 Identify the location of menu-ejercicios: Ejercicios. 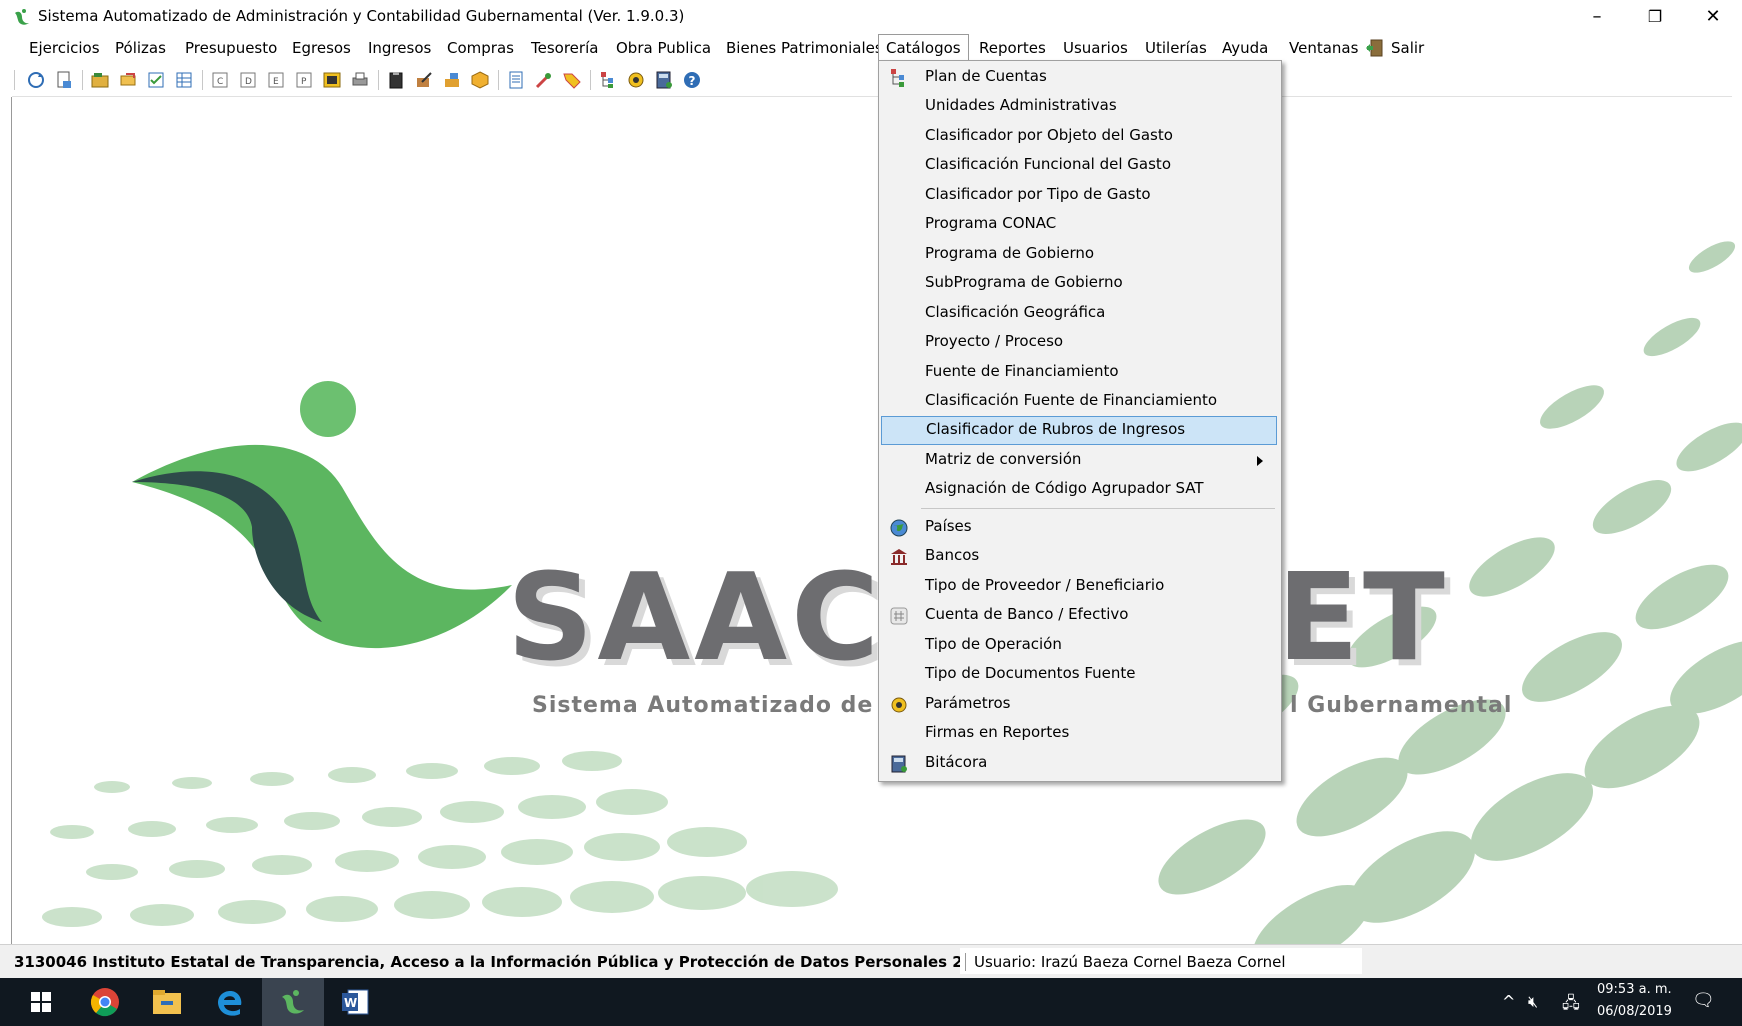
(64, 48).